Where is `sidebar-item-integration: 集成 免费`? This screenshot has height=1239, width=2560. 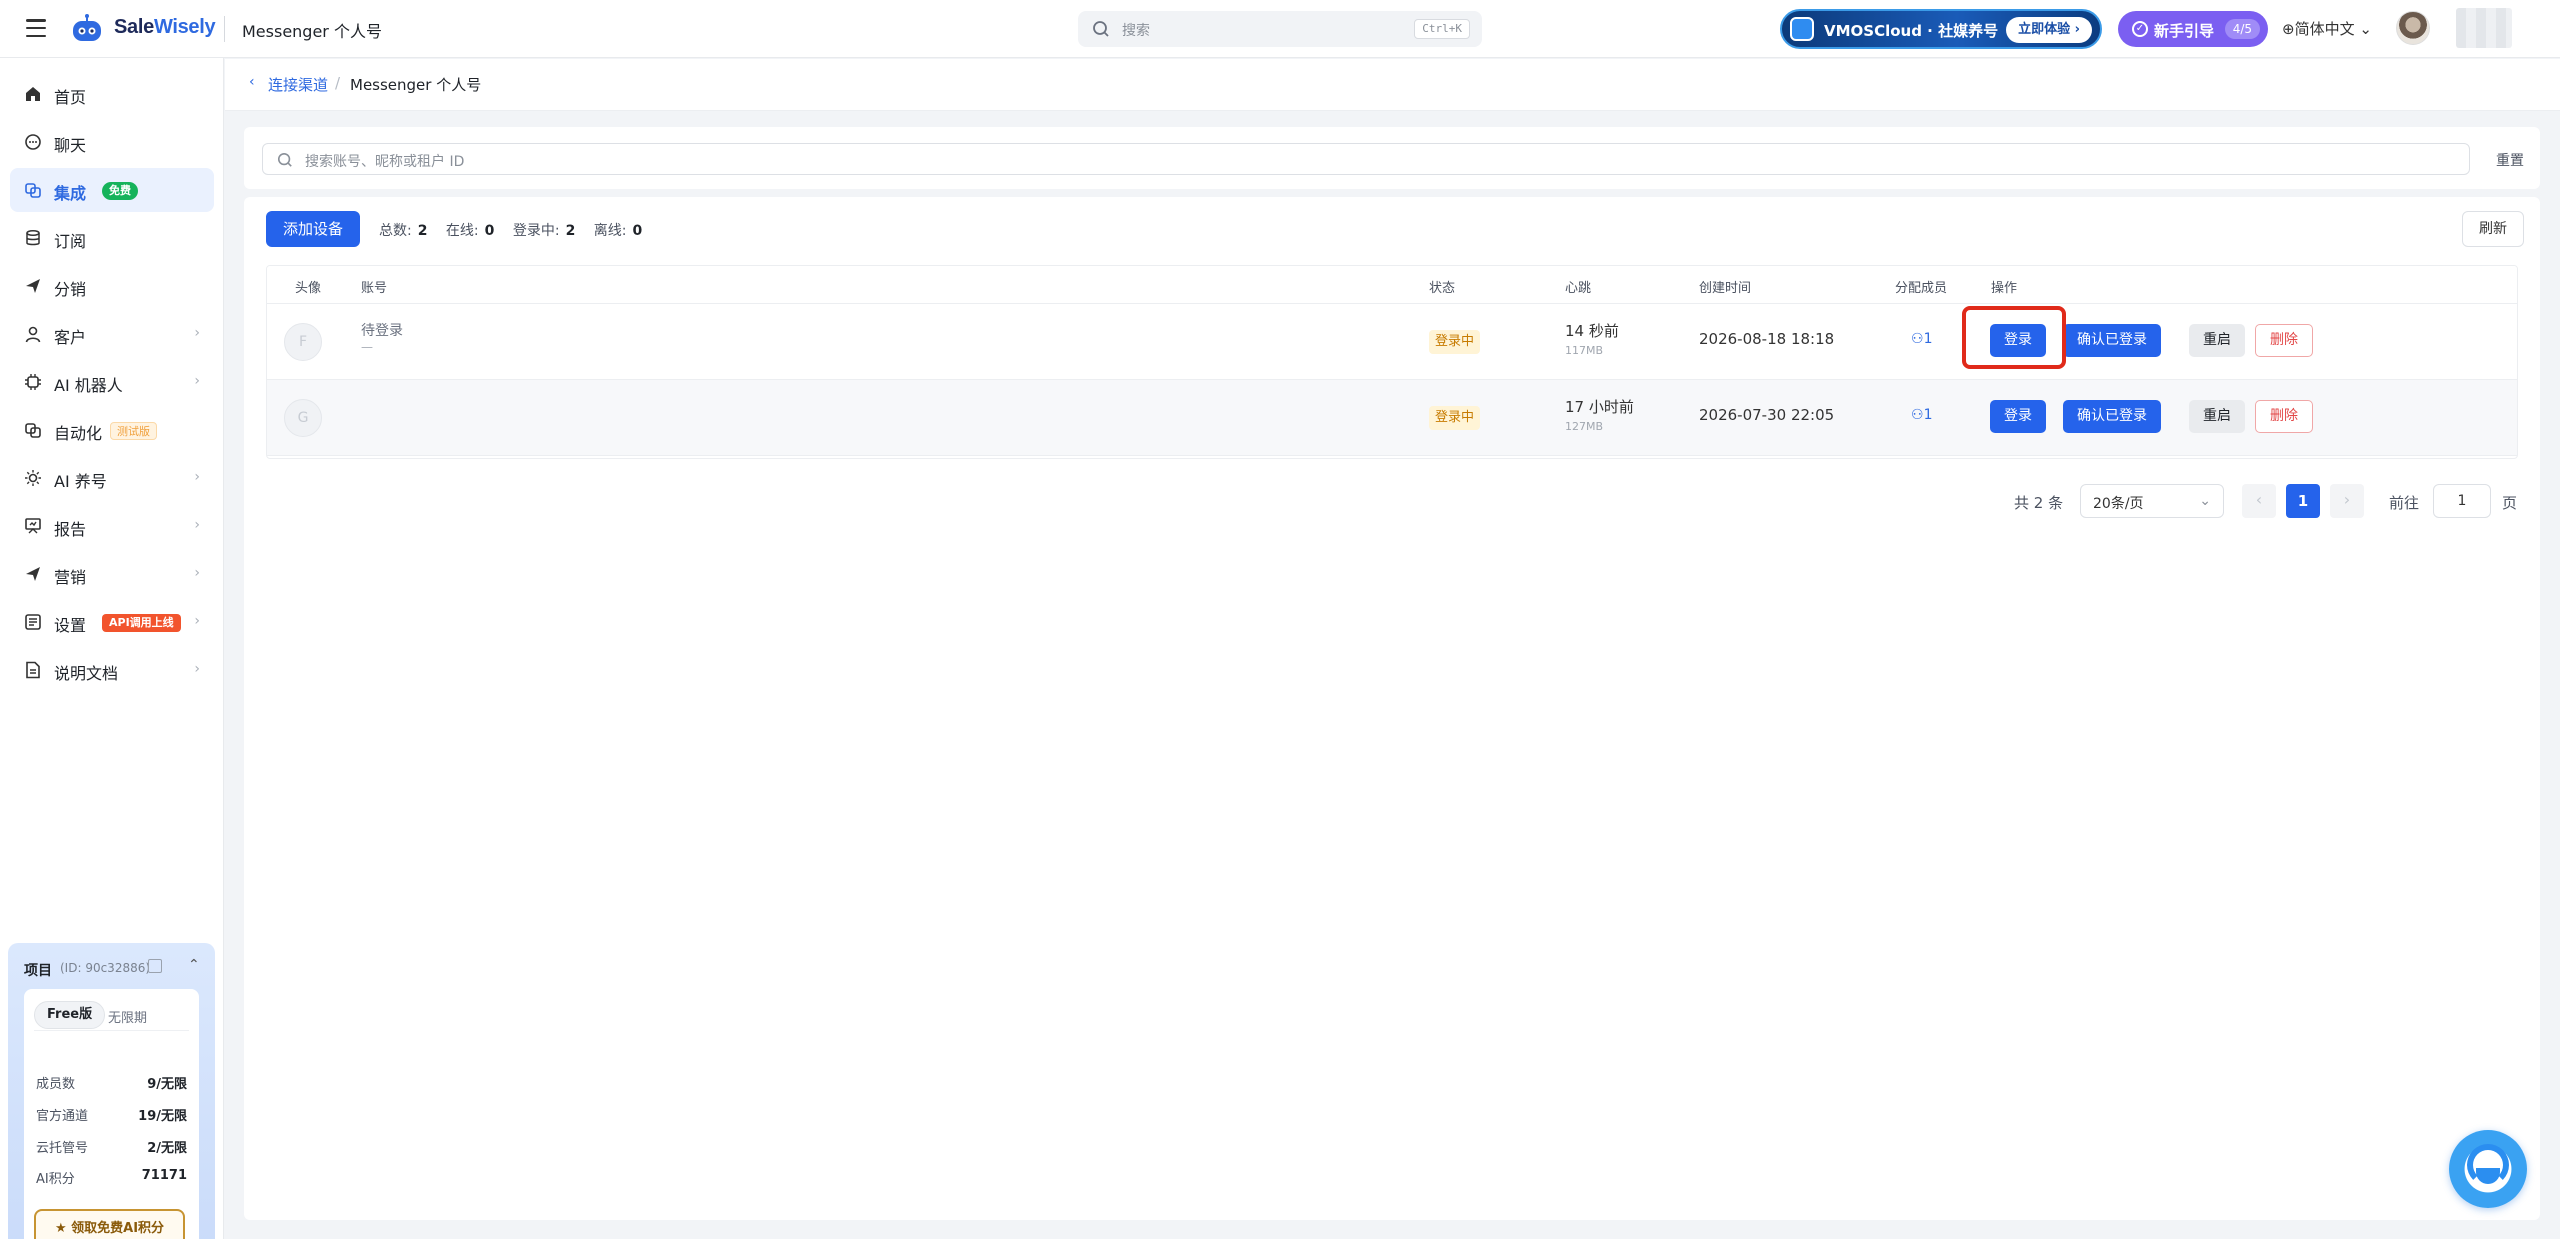
sidebar-item-integration: 集成 免费 is located at coordinates (112, 190).